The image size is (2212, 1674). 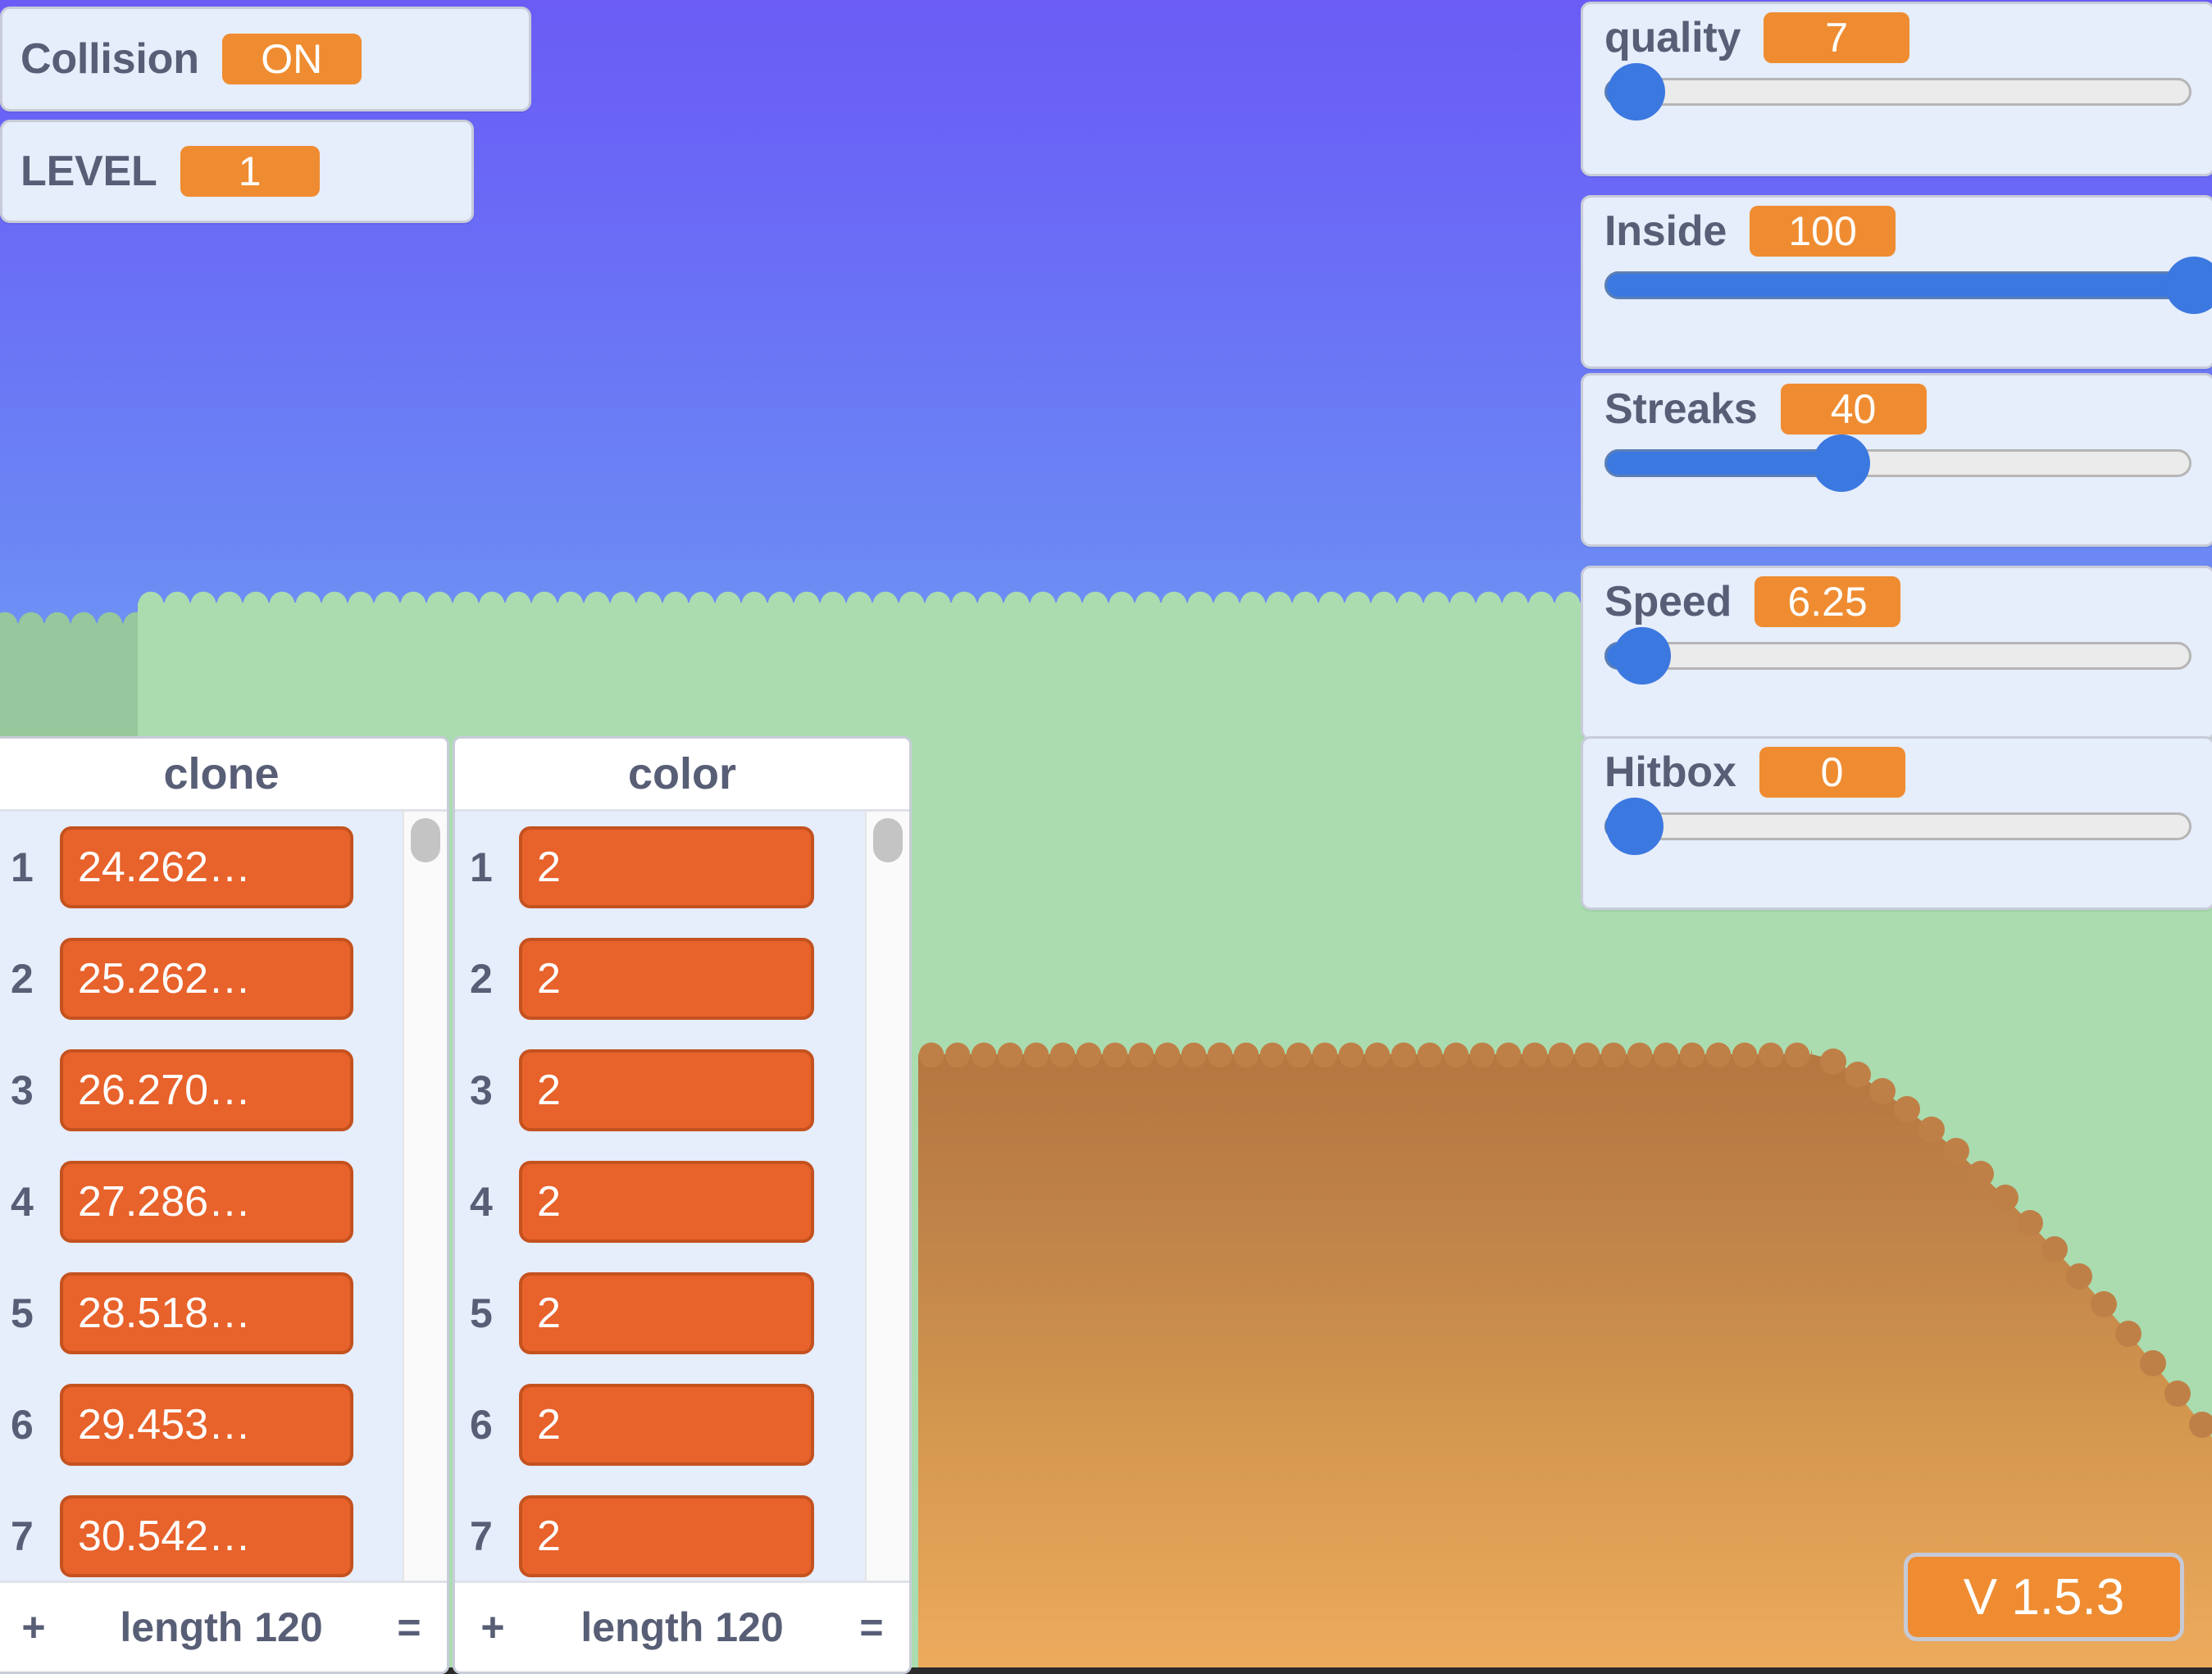 What do you see at coordinates (2044, 1597) in the screenshot?
I see `version-badge: V 1.5.3` at bounding box center [2044, 1597].